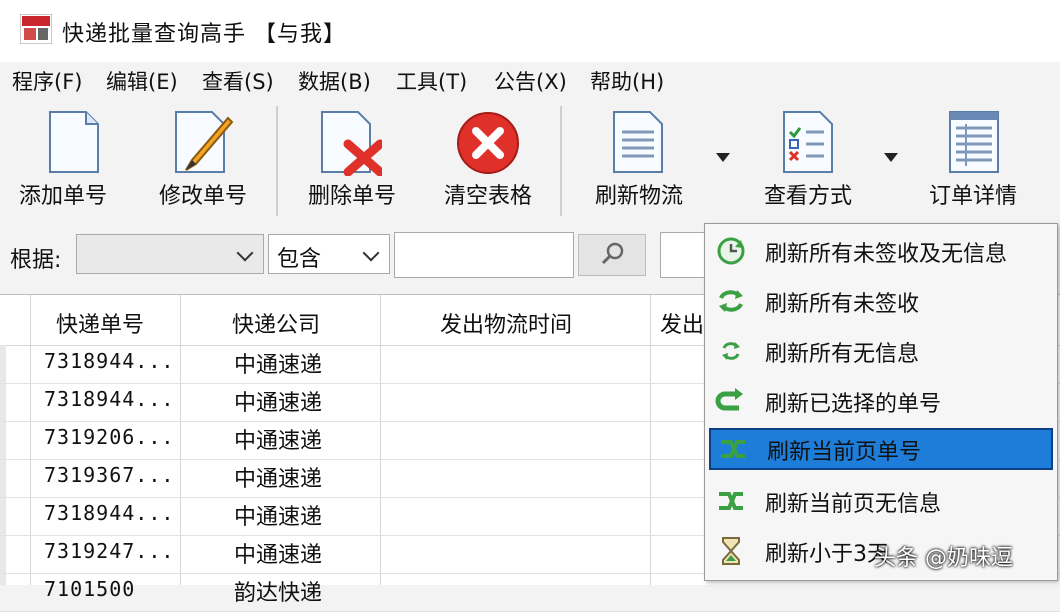  What do you see at coordinates (47, 81) in the screenshot?
I see `menu-program: 程序(F)` at bounding box center [47, 81].